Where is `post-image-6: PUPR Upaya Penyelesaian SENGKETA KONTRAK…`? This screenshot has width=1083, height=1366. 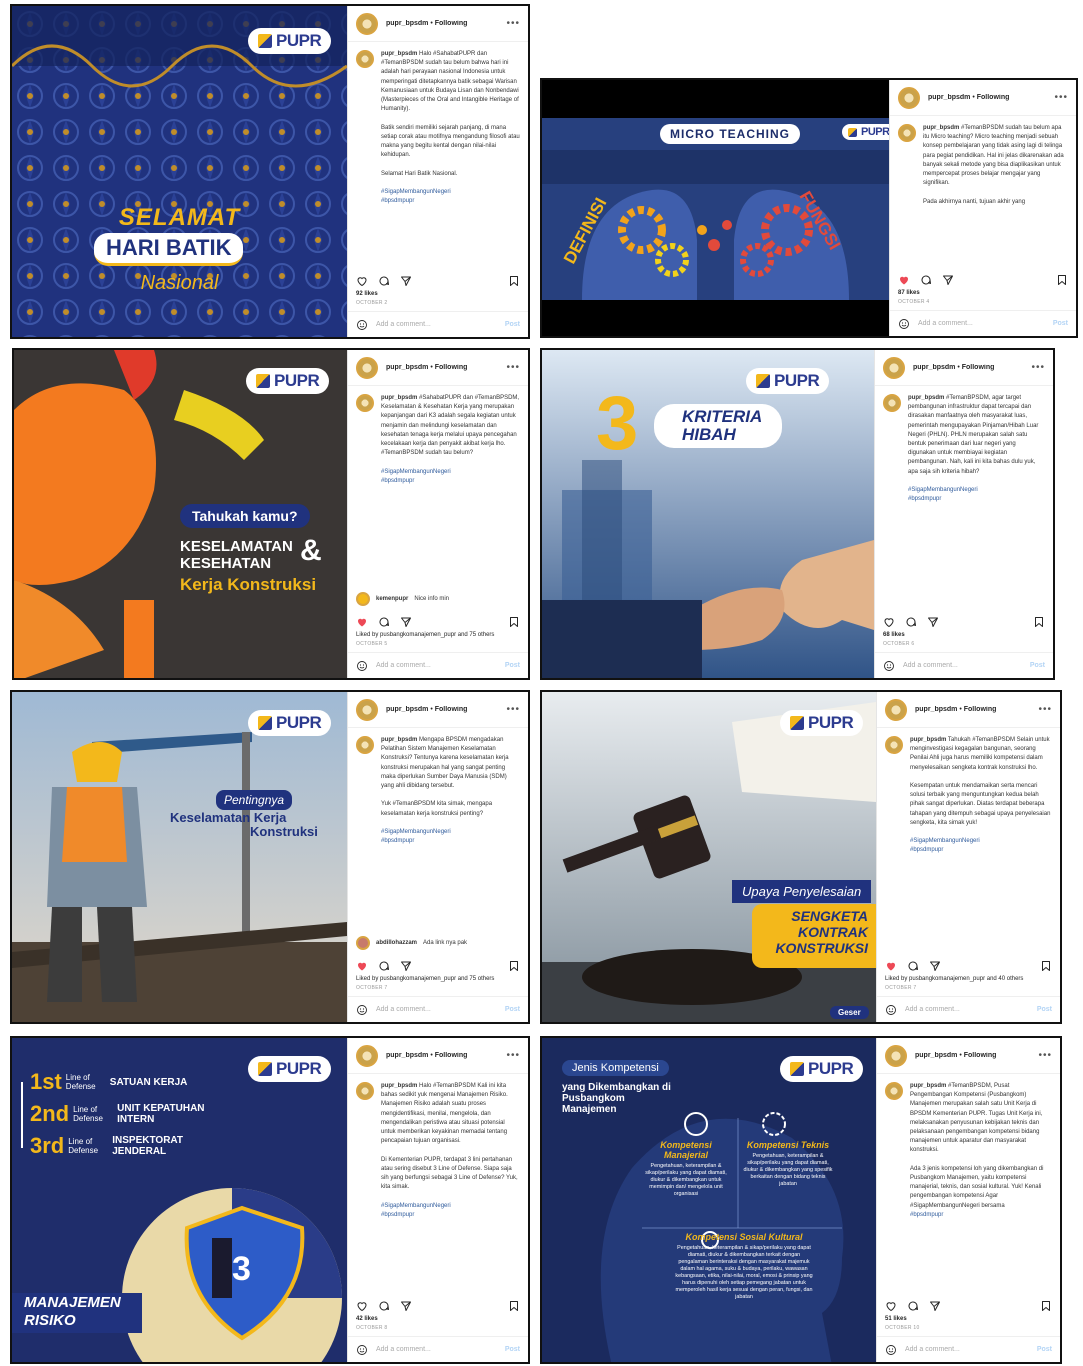 post-image-6: PUPR Upaya Penyelesaian SENGKETA KONTRAK… is located at coordinates (709, 857).